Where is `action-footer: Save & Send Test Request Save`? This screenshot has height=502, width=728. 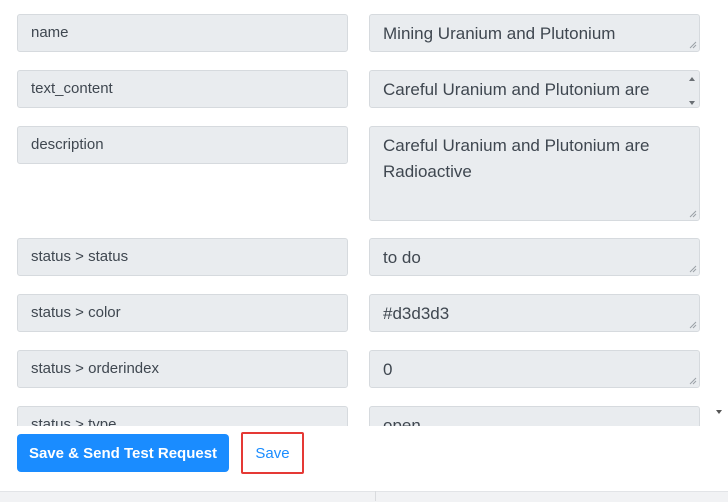
action-footer: Save & Send Test Request Save is located at coordinates (364, 463).